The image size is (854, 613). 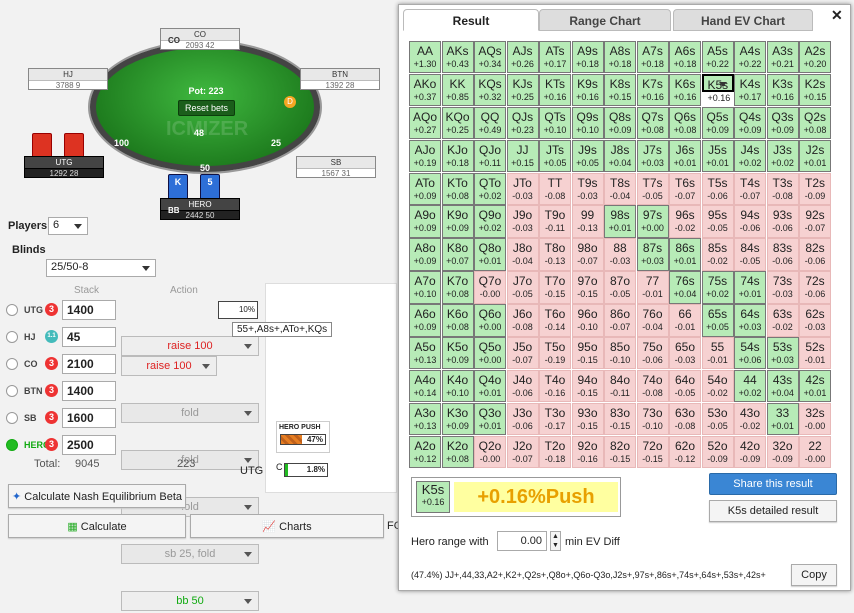 What do you see at coordinates (815, 452) in the screenshot?
I see `hand-cell: 22 -0.00` at bounding box center [815, 452].